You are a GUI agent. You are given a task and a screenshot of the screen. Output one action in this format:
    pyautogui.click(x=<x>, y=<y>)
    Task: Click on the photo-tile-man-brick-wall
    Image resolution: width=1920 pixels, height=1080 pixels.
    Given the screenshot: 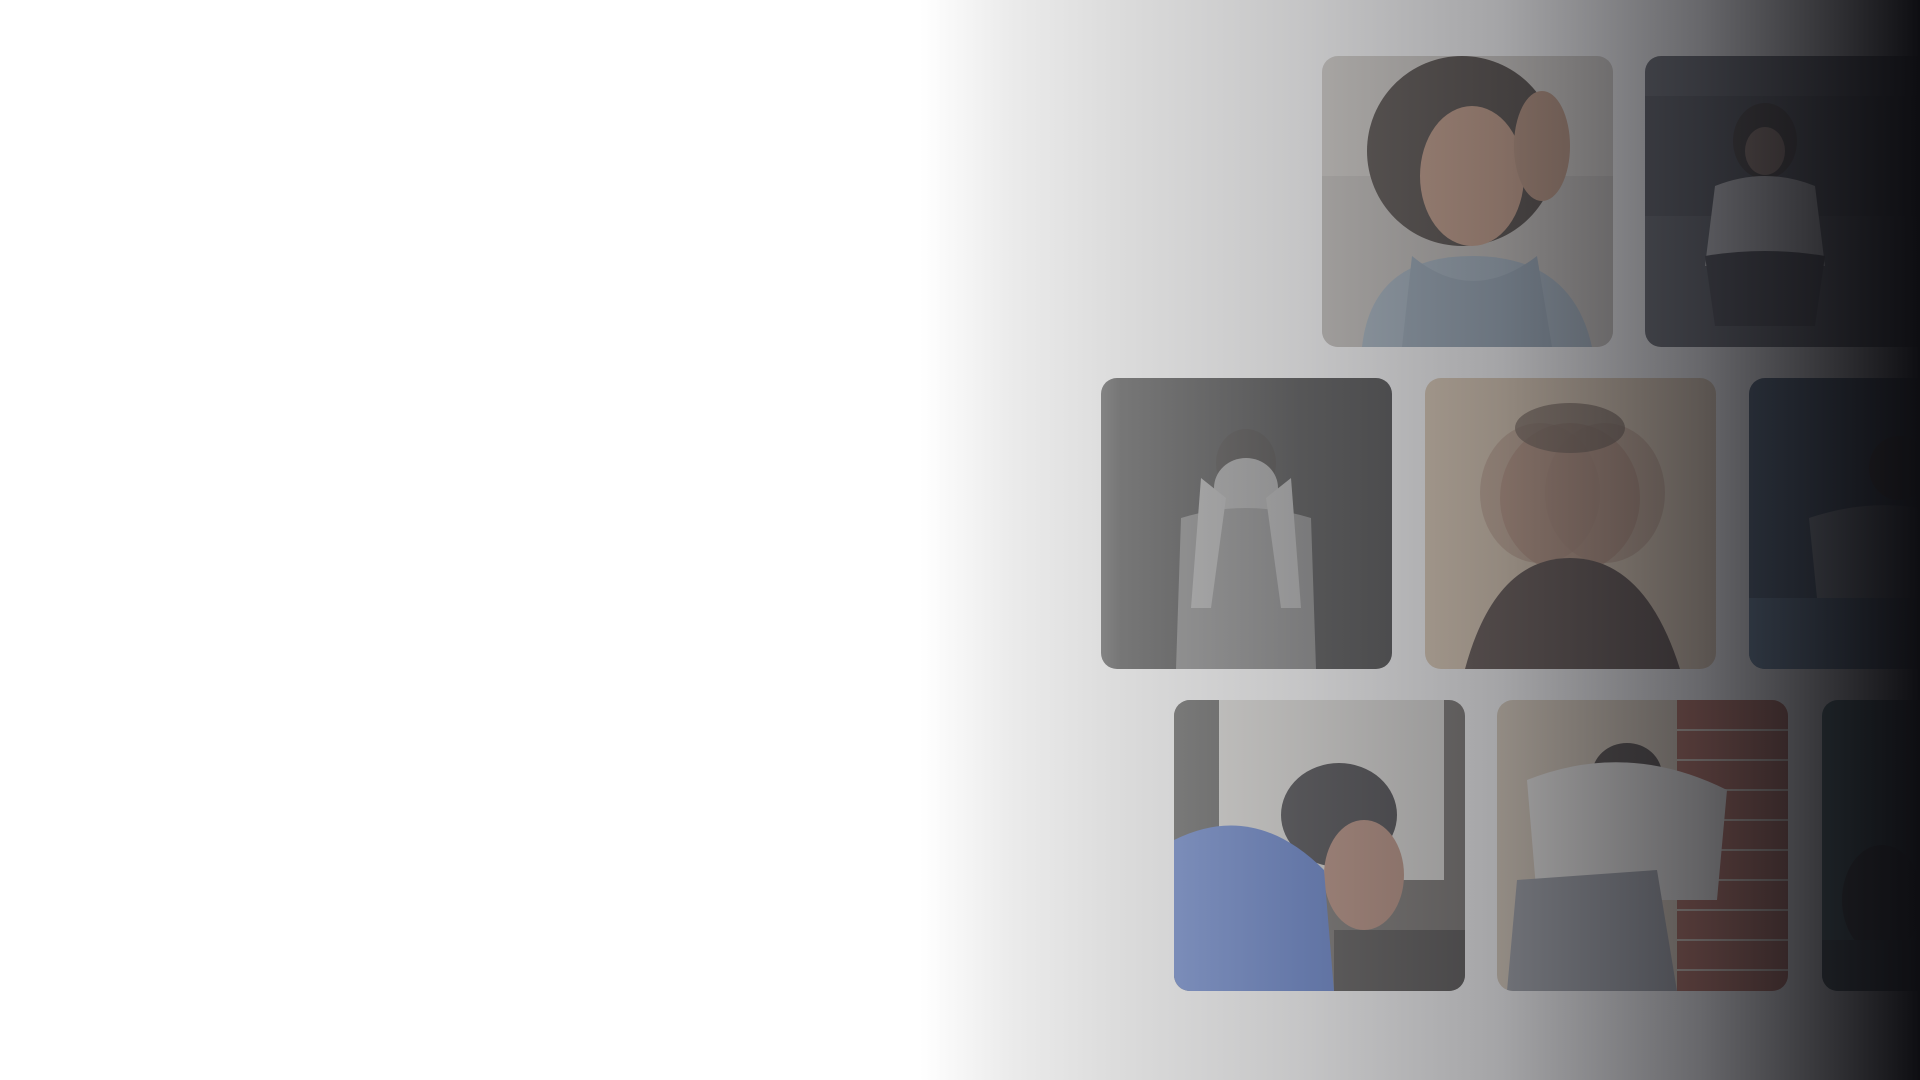 What is the action you would take?
    pyautogui.click(x=1642, y=845)
    